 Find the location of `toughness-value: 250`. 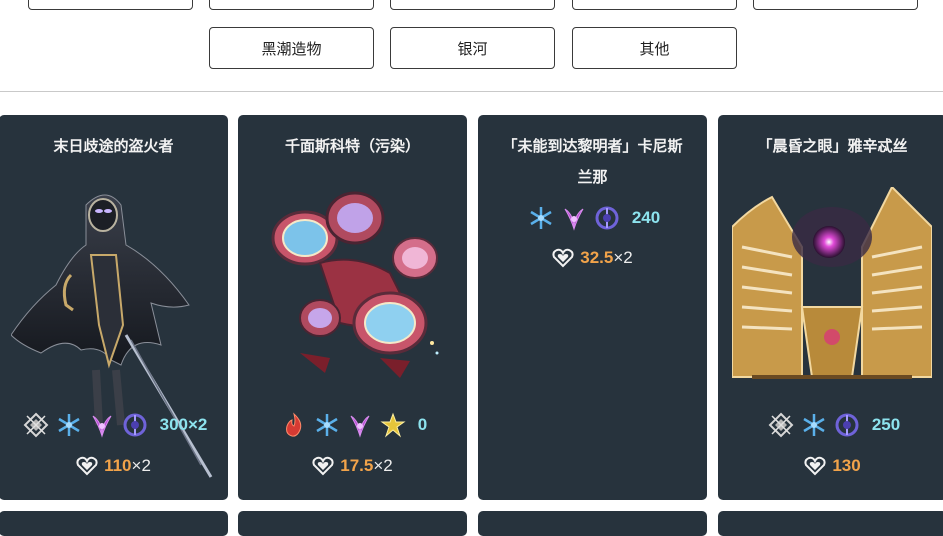

toughness-value: 250 is located at coordinates (886, 424).